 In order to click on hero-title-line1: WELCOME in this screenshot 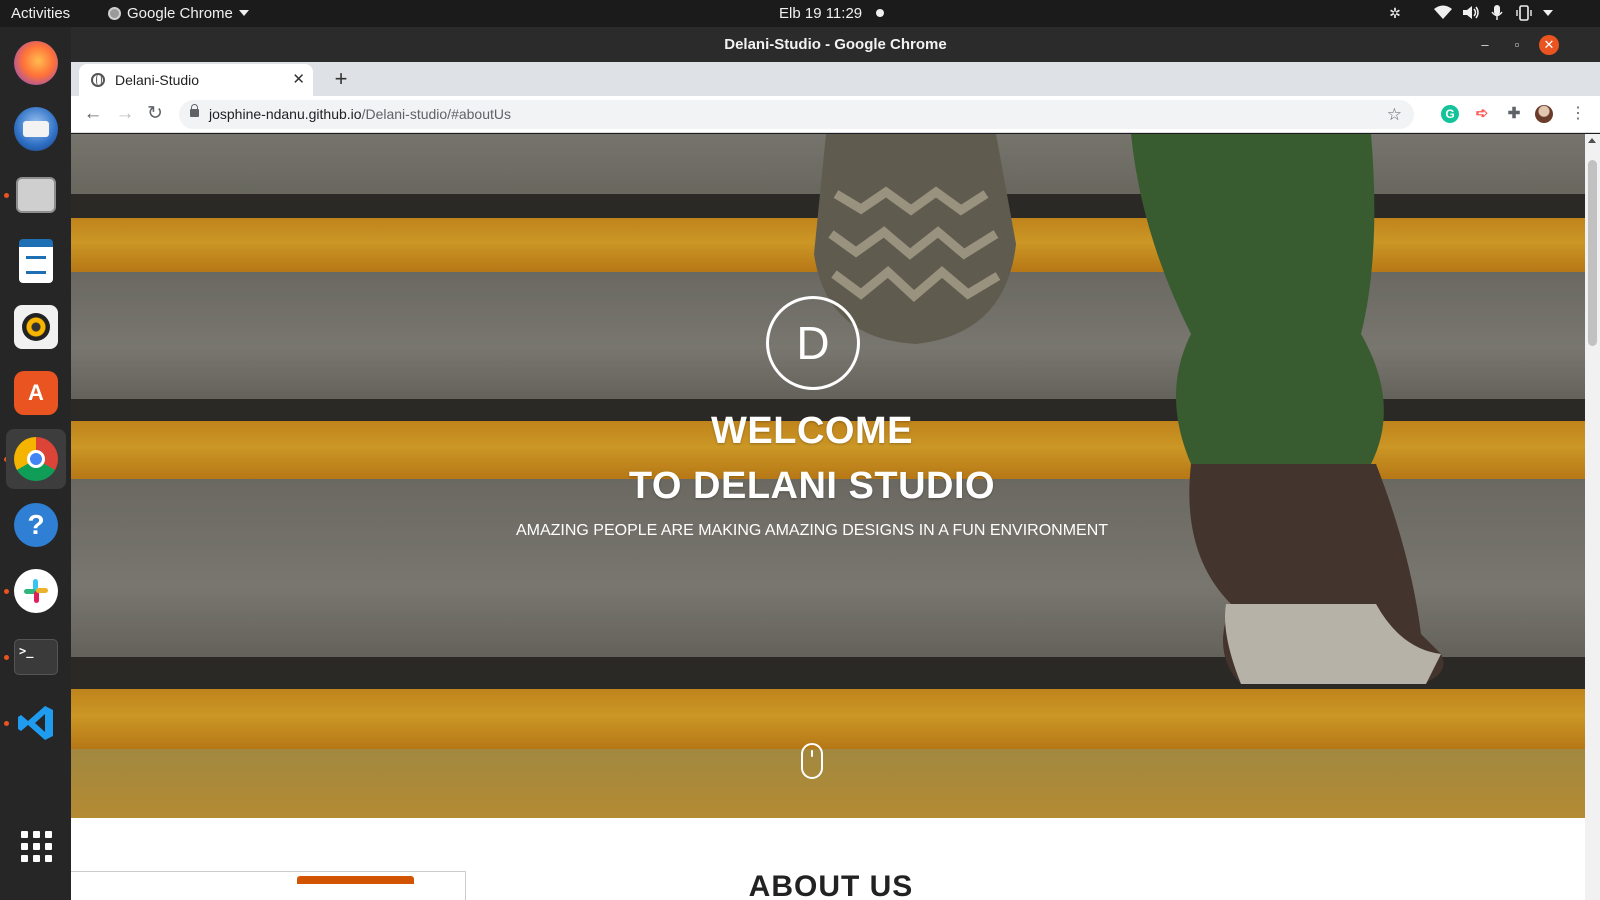, I will do `click(812, 431)`.